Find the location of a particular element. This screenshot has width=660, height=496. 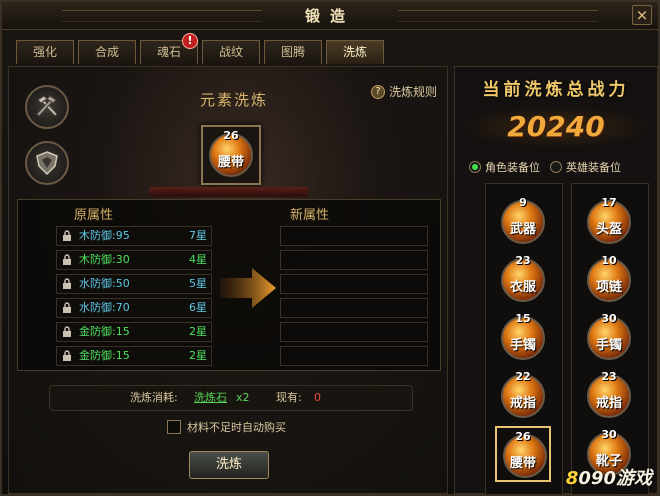

slot-level: 10 is located at coordinates (609, 260).